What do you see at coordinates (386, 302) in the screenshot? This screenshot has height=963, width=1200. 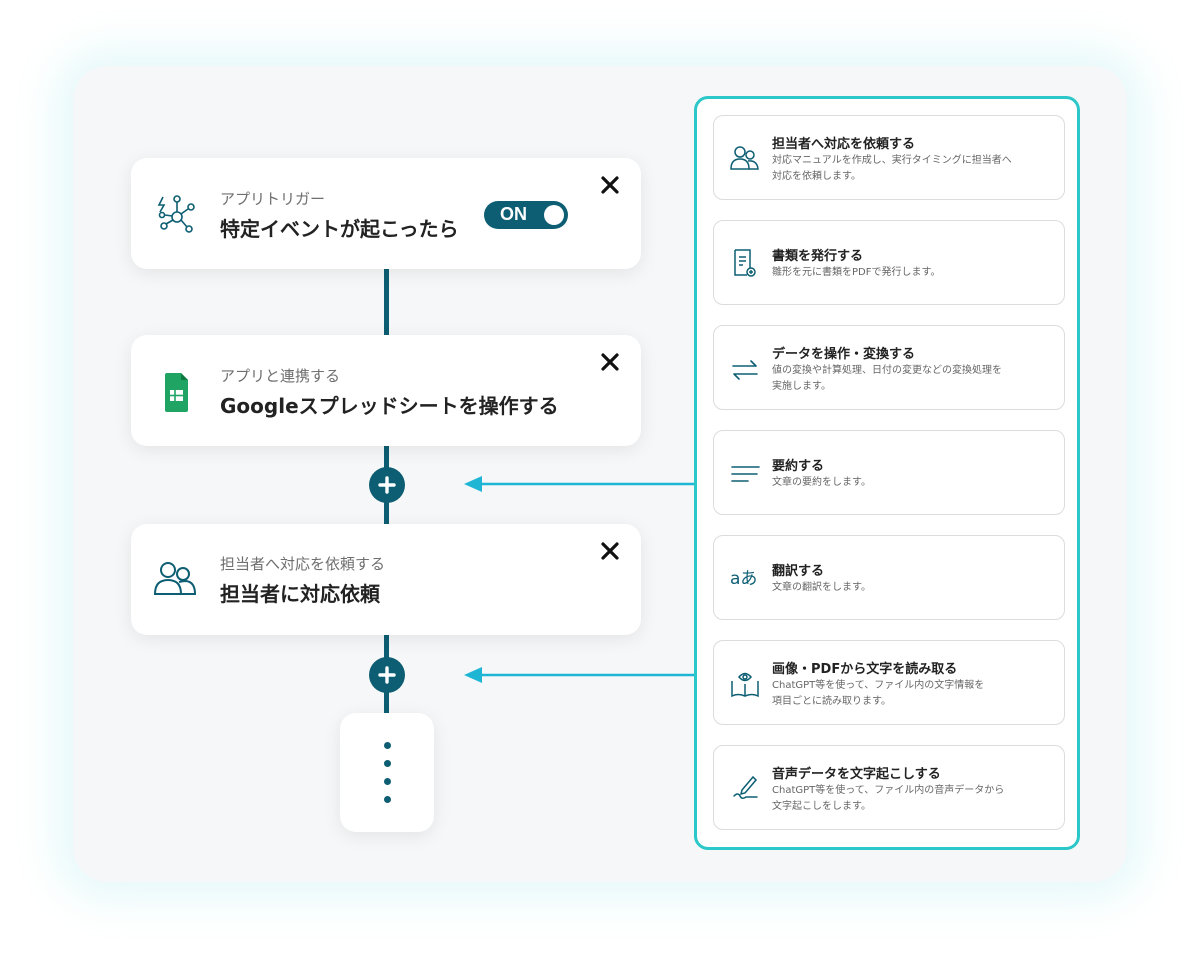 I see `connector-line` at bounding box center [386, 302].